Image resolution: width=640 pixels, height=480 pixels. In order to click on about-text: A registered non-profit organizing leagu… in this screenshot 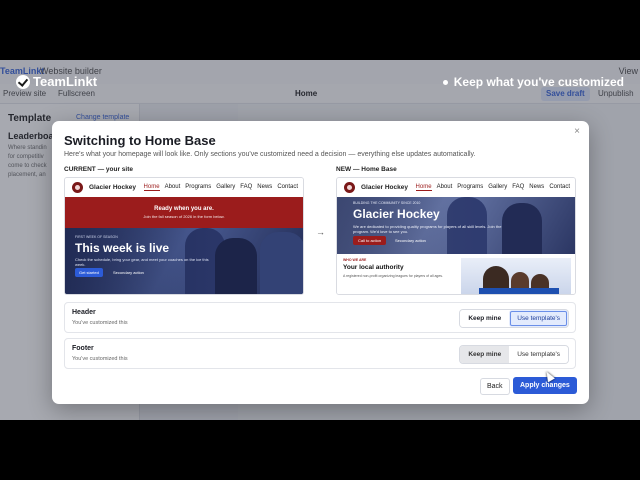, I will do `click(393, 276)`.